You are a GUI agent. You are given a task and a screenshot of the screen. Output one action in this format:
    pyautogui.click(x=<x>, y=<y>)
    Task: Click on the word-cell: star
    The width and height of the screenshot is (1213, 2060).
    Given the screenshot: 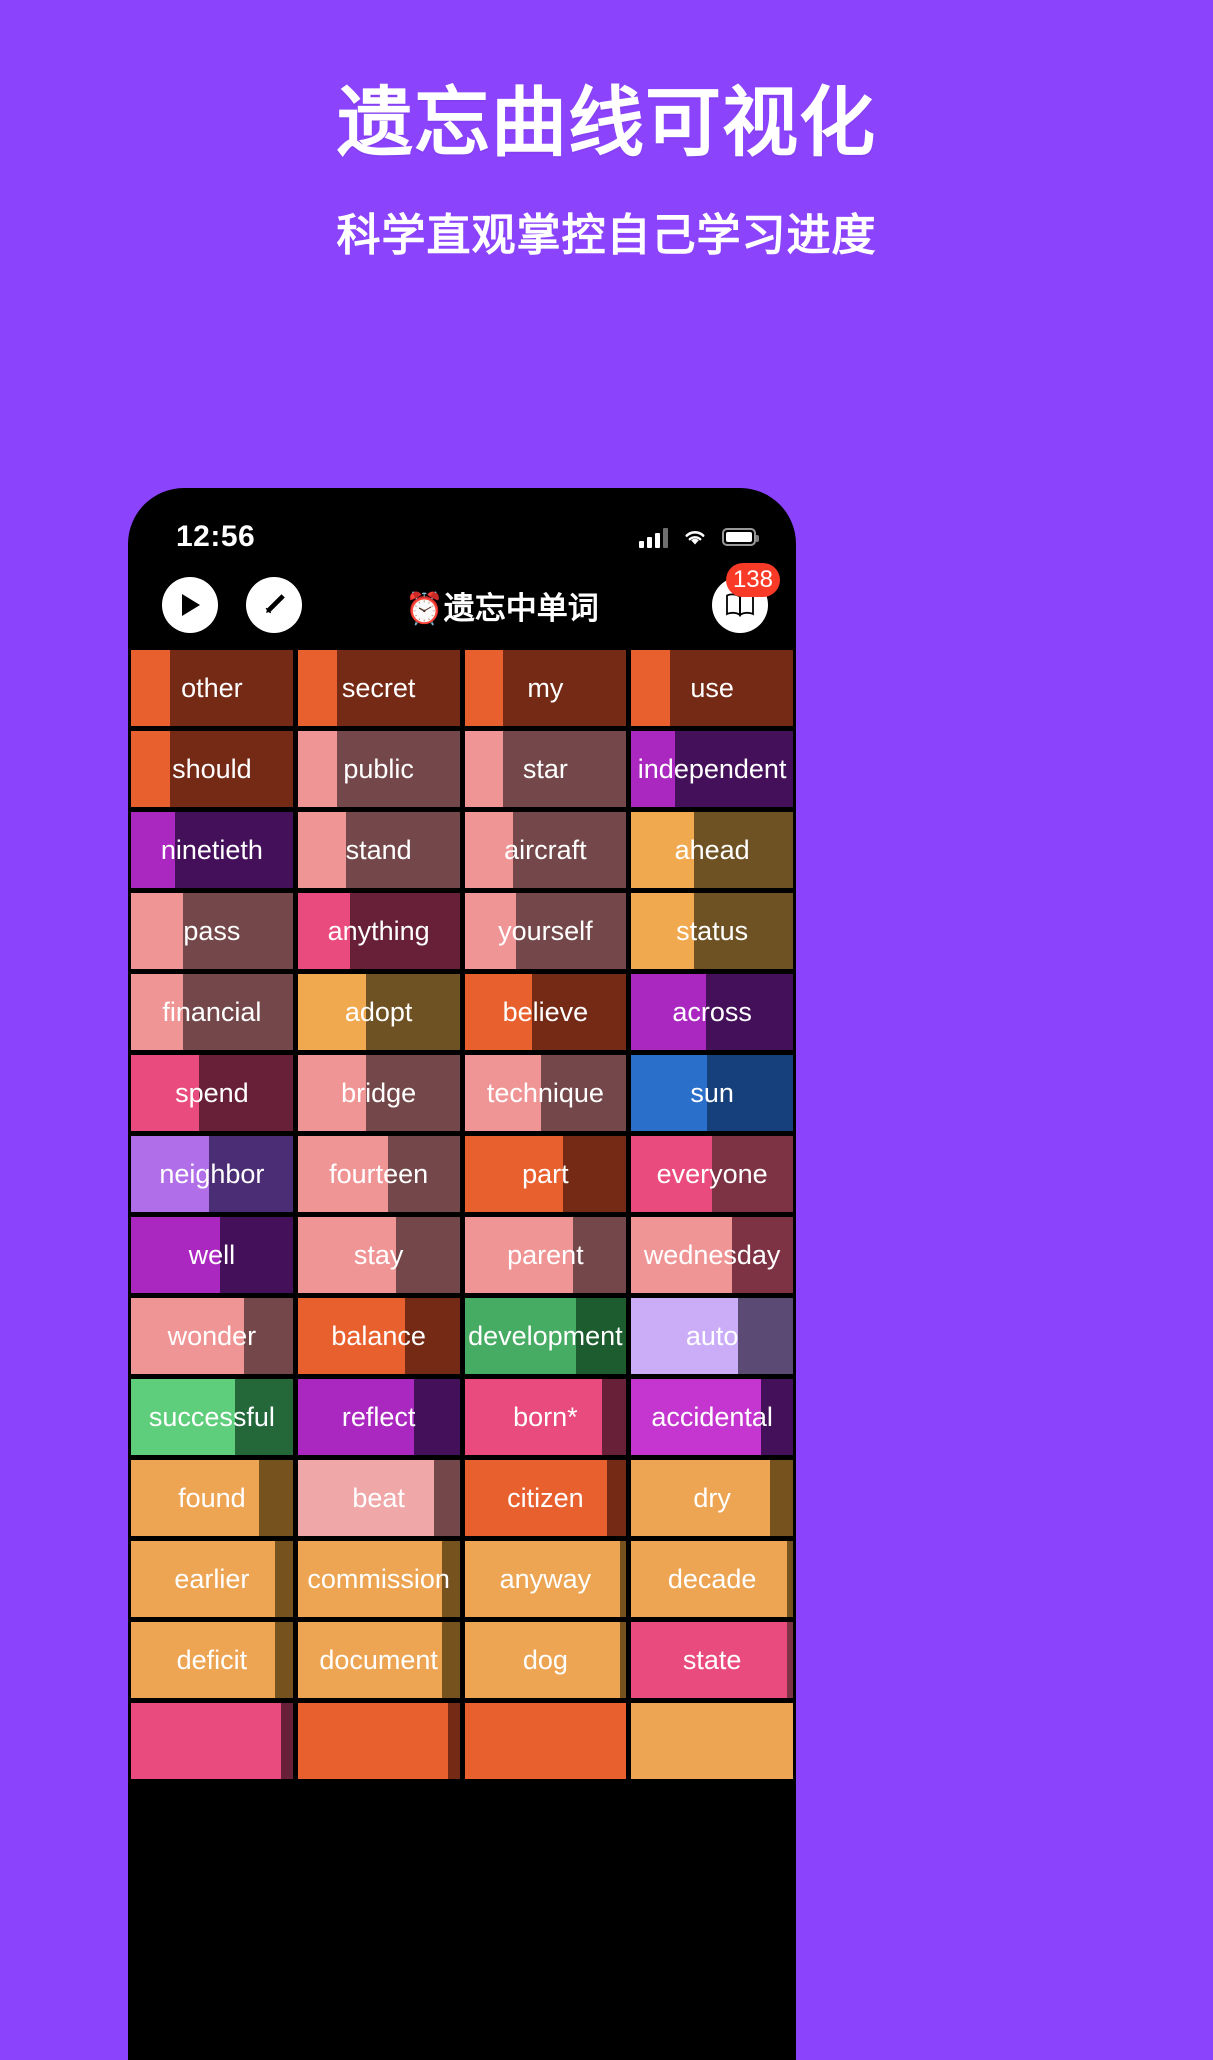 What is the action you would take?
    pyautogui.click(x=545, y=769)
    